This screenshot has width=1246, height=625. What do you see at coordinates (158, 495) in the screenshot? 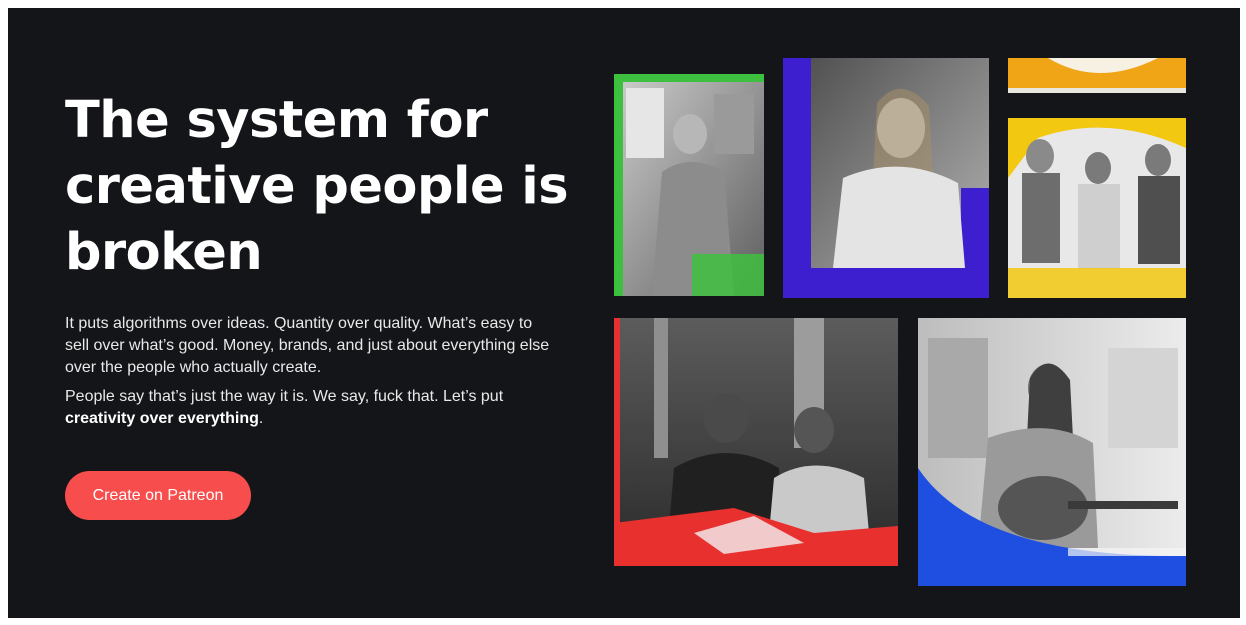
I see `create-on-patreon-button: Create on Patreon` at bounding box center [158, 495].